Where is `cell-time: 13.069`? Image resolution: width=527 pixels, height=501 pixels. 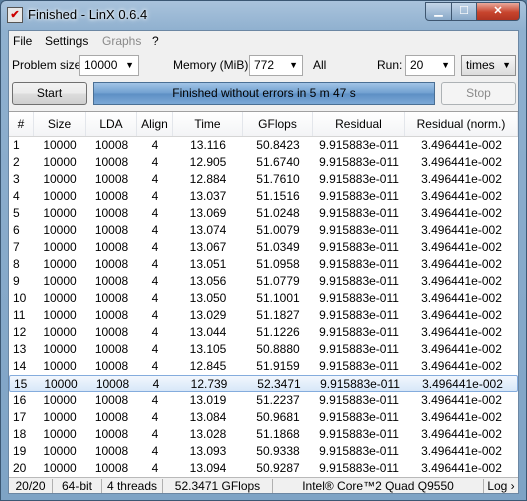 cell-time: 13.069 is located at coordinates (208, 213).